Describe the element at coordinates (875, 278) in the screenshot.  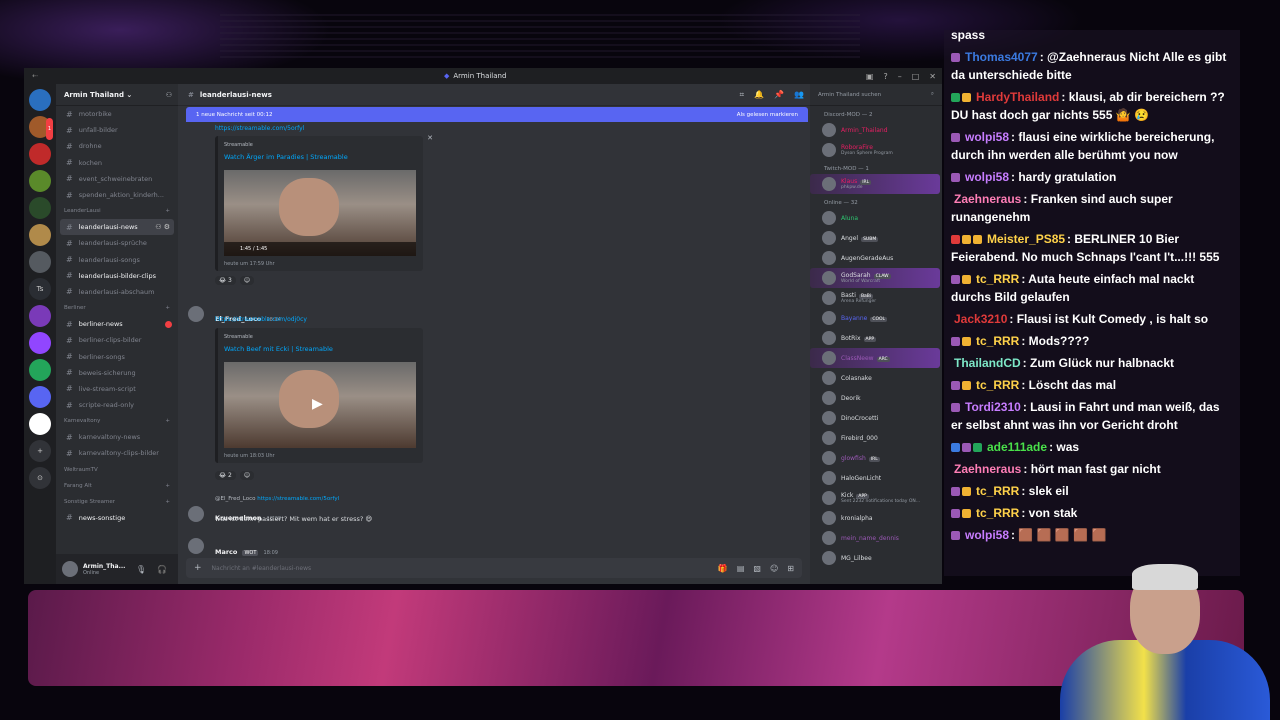
I see `member-item: GodSarah CLAW World of Warcraft` at that location.